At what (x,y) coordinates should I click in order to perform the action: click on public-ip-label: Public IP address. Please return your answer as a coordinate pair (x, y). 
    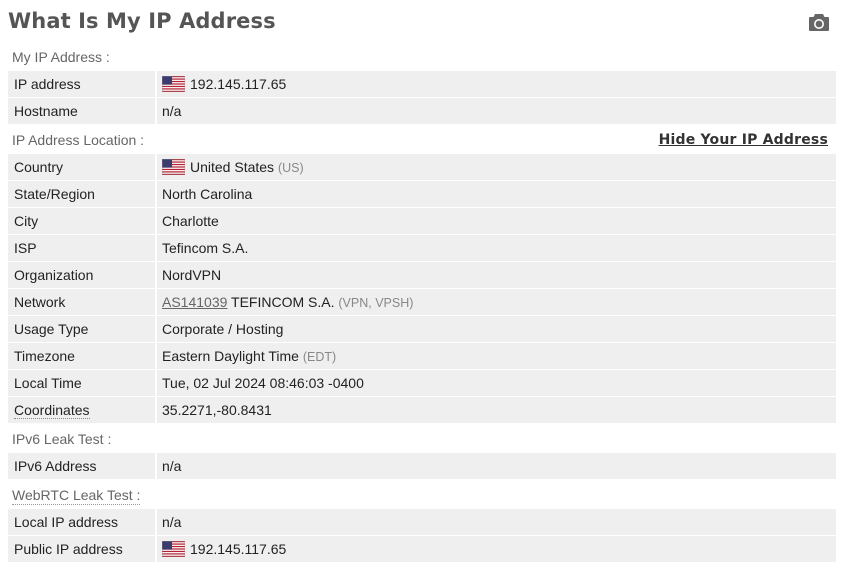
    Looking at the image, I should click on (68, 549).